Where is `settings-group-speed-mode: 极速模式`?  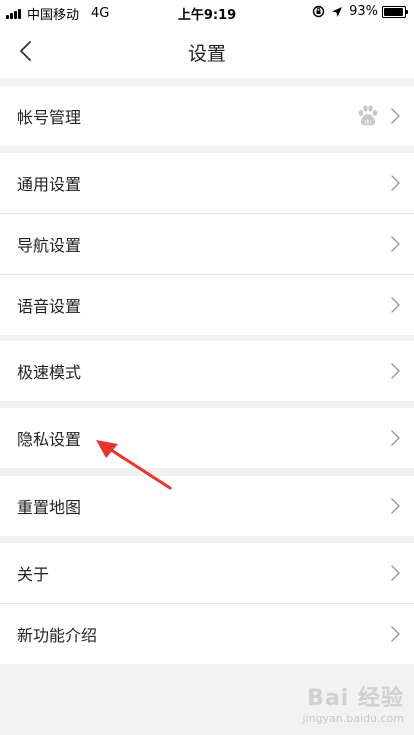 settings-group-speed-mode: 极速模式 is located at coordinates (207, 371).